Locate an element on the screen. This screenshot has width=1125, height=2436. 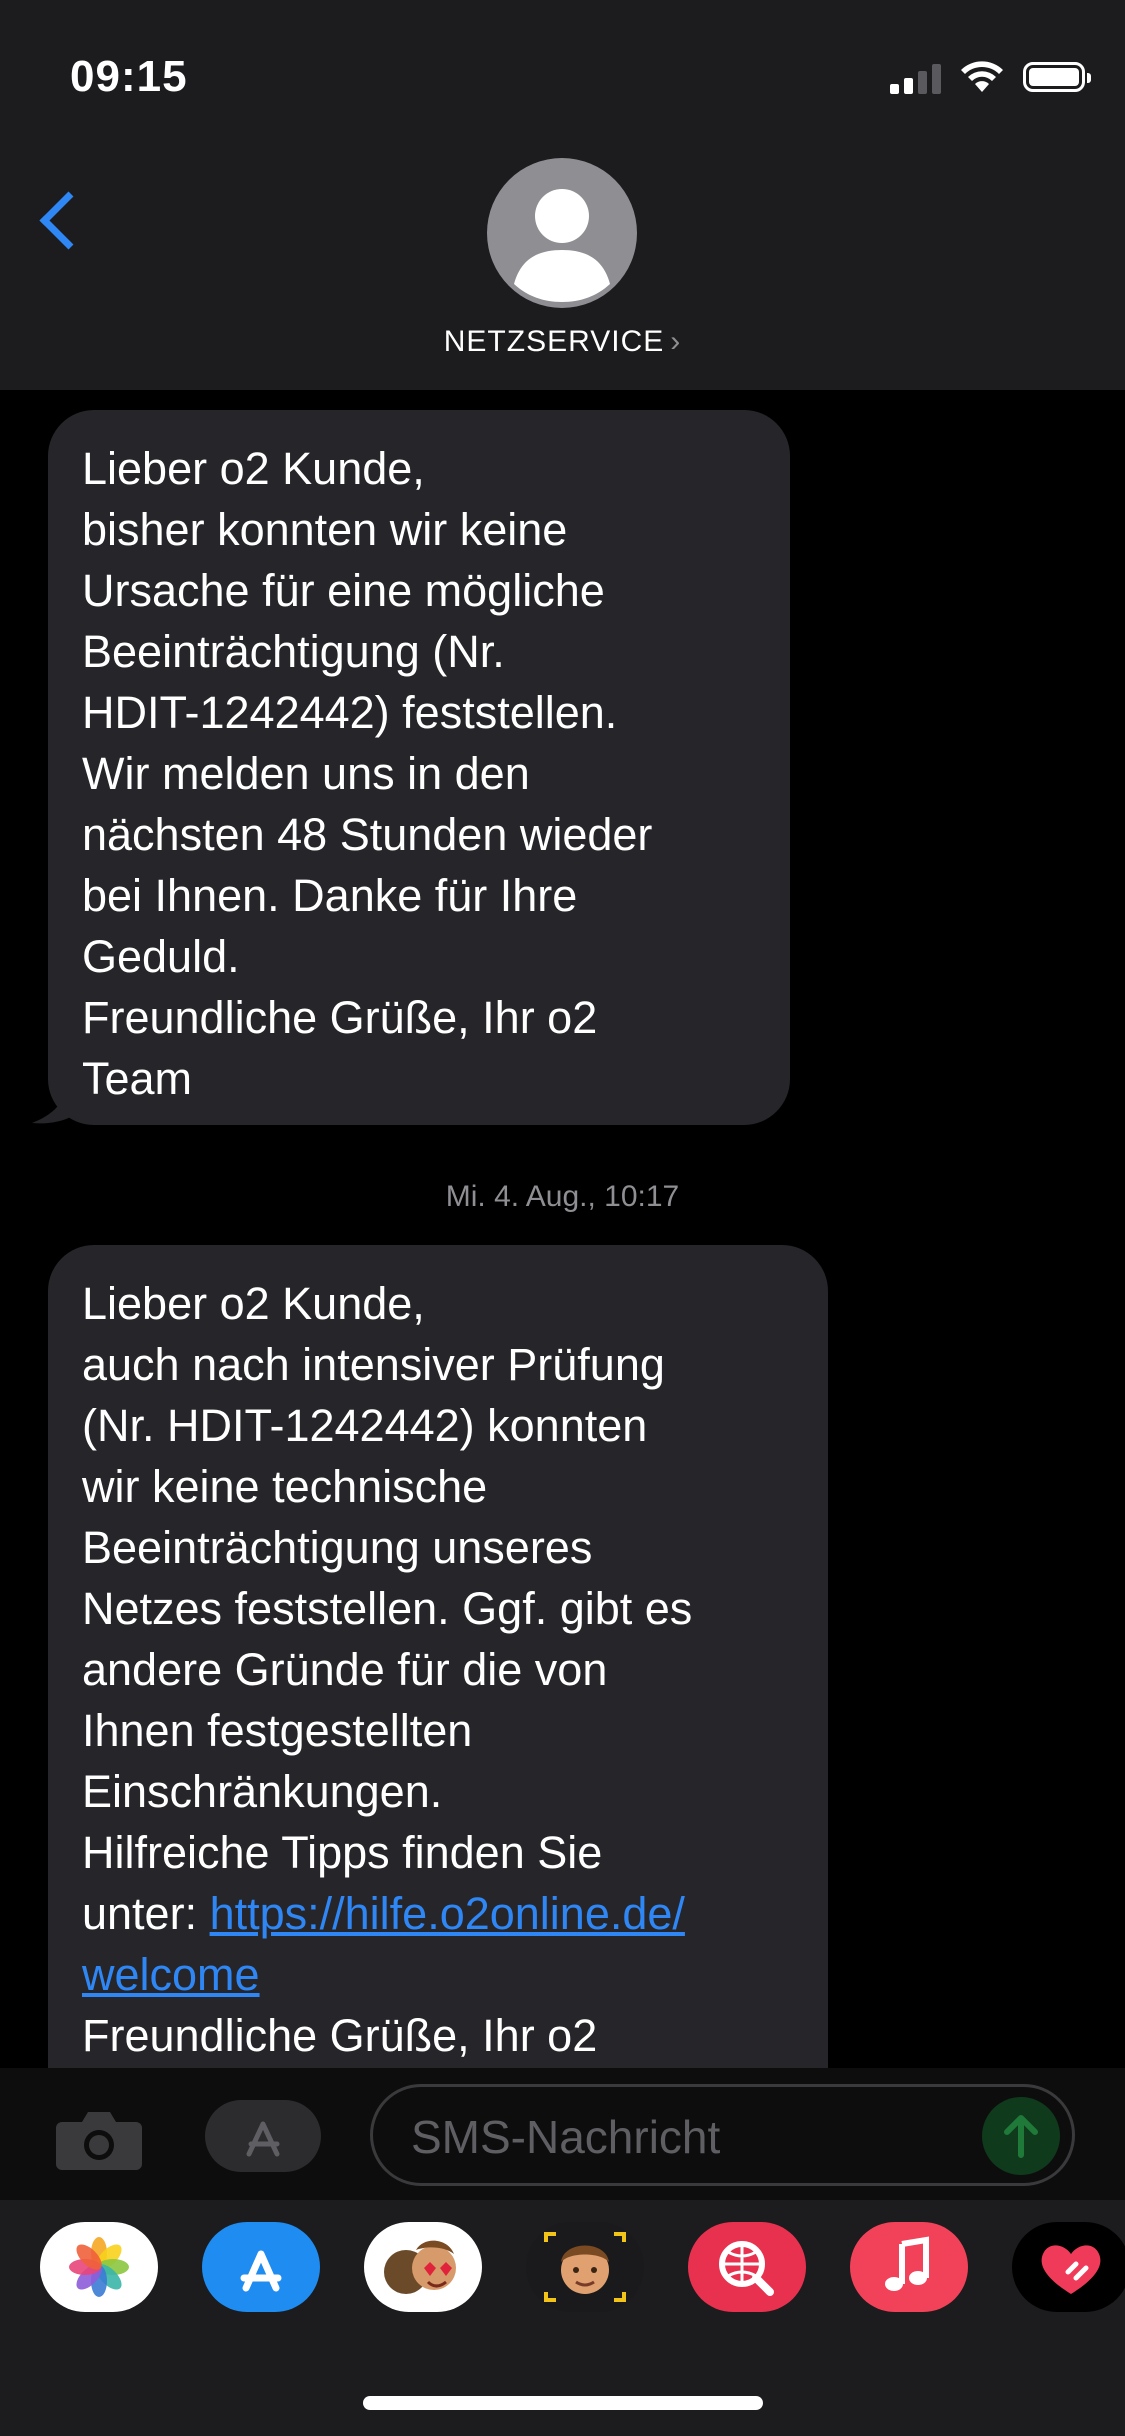
message-line: Netzes feststellen. Ggf. gibt es is located at coordinates (387, 1608).